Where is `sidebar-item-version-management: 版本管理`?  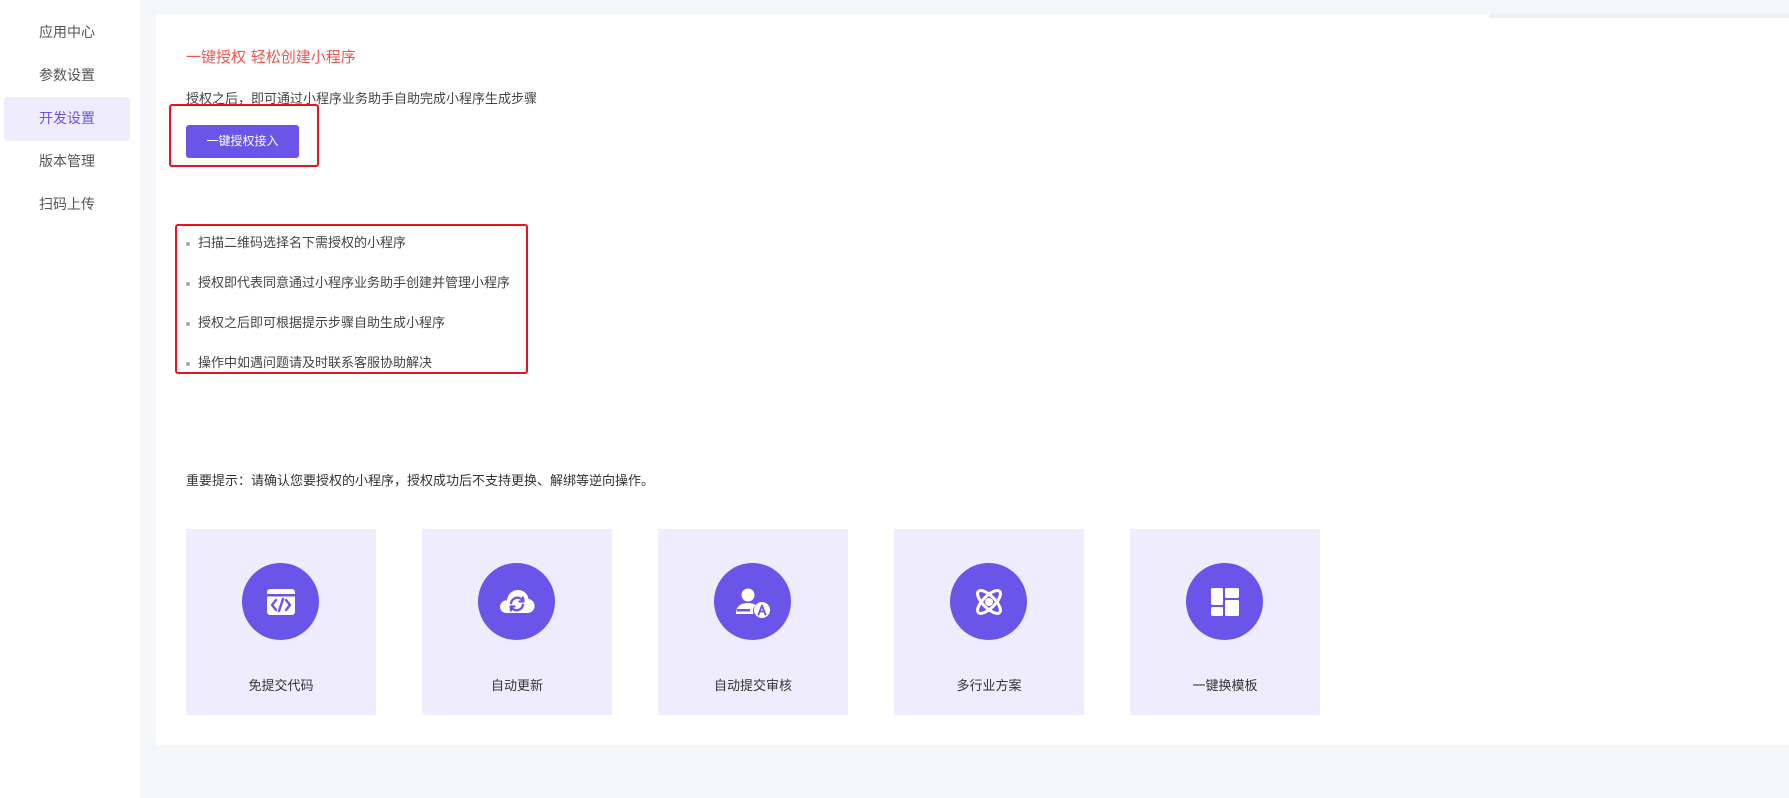 sidebar-item-version-management: 版本管理 is located at coordinates (67, 162).